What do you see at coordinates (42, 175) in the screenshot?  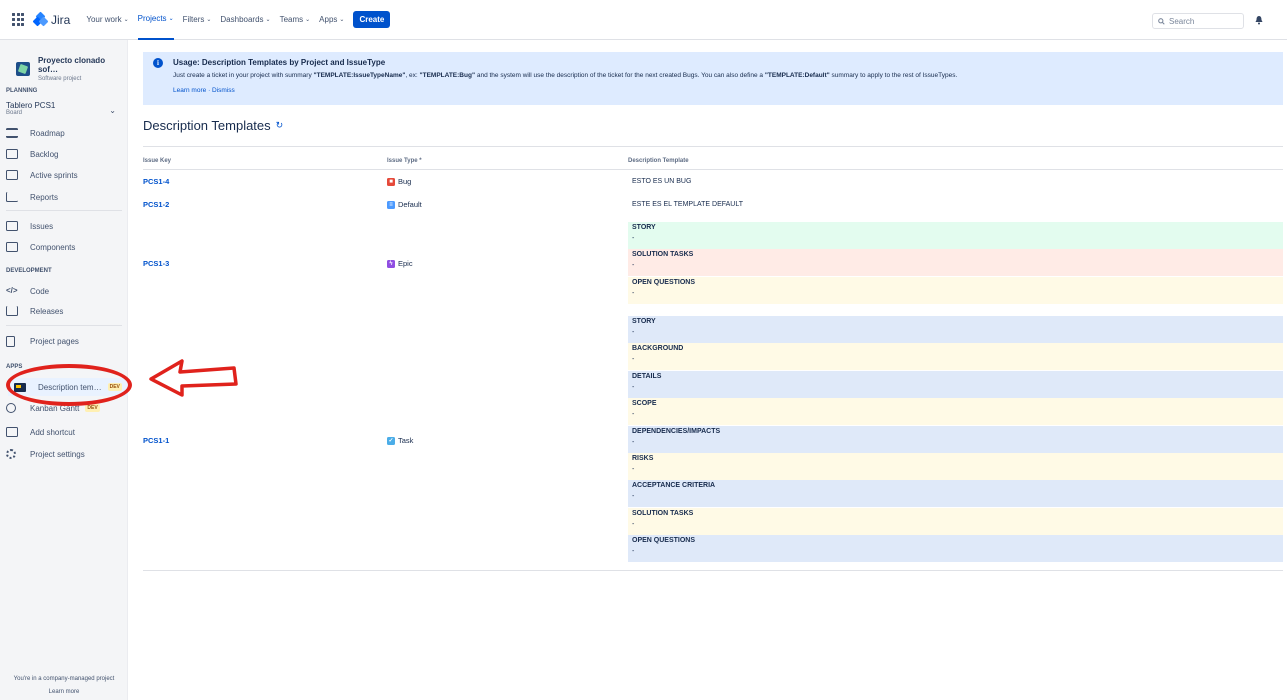 I see `sidebar-item-active-sprints: Active sprints` at bounding box center [42, 175].